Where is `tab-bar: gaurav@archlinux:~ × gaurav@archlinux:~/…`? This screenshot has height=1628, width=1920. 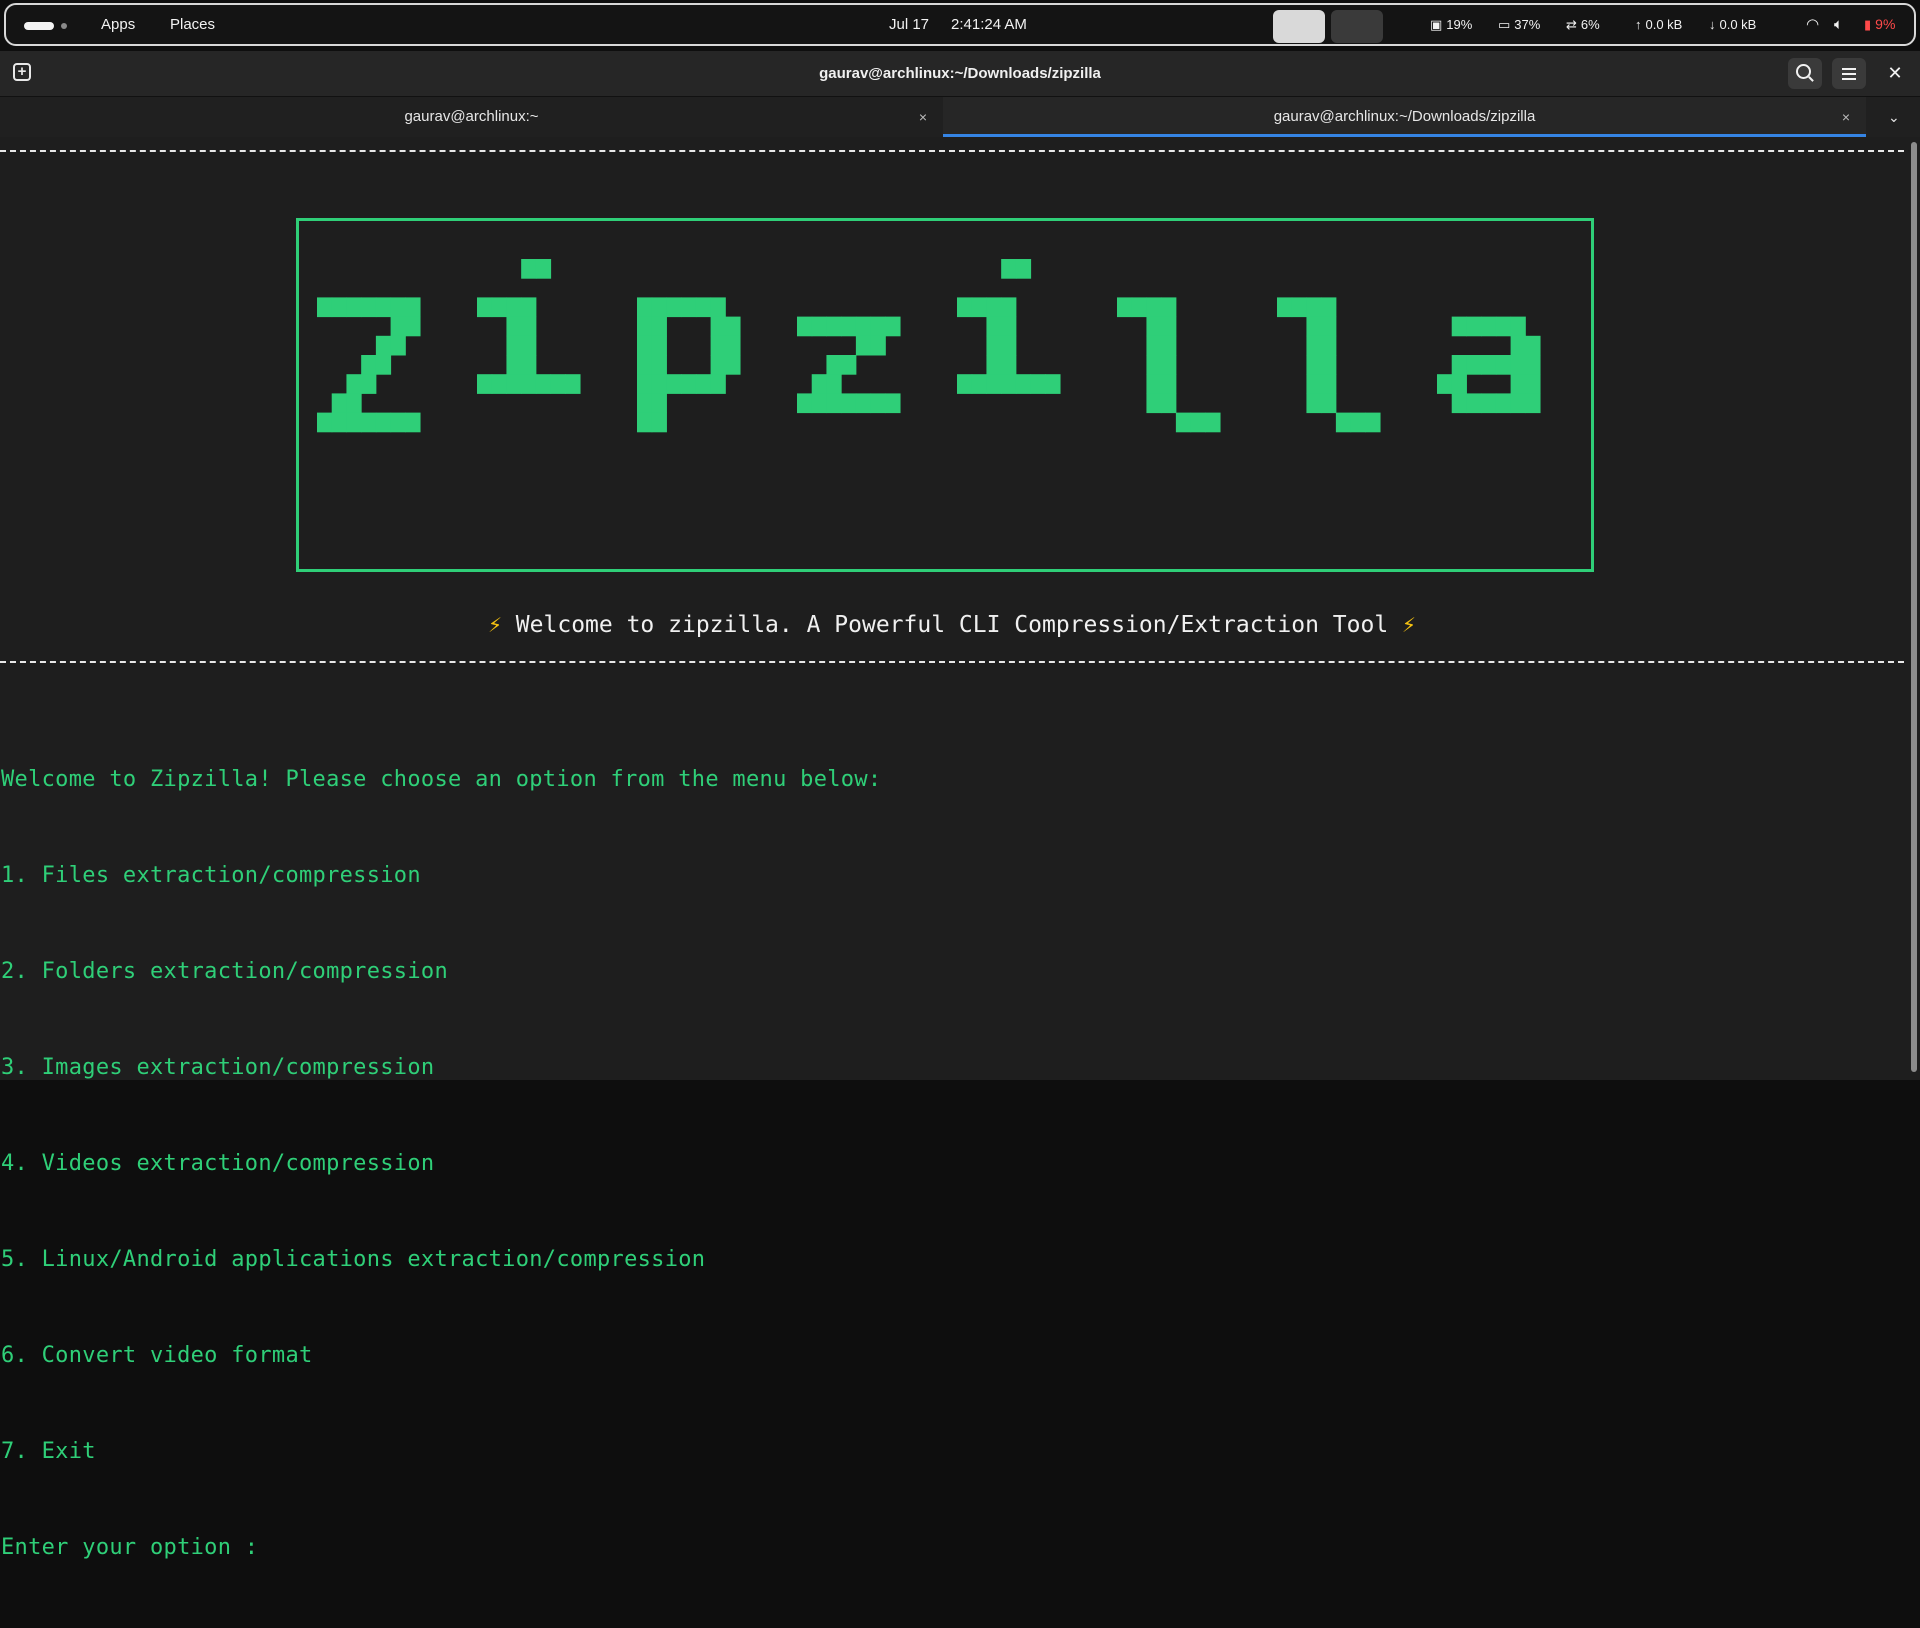 tab-bar: gaurav@archlinux:~ × gaurav@archlinux:~/… is located at coordinates (960, 117).